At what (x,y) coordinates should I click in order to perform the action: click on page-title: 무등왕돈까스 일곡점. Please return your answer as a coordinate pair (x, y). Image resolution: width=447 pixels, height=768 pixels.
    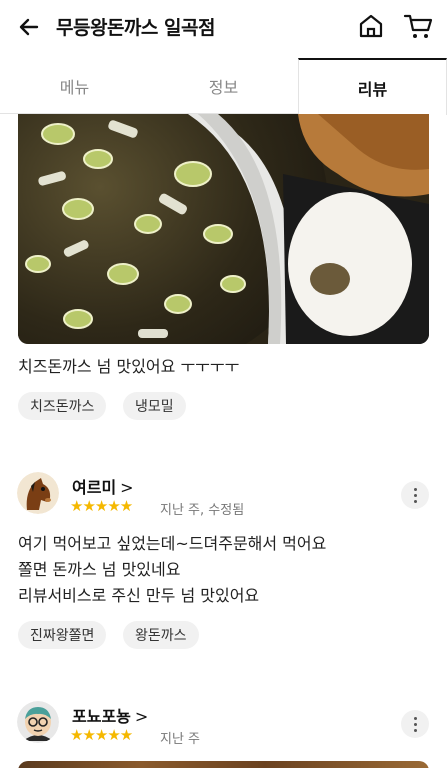
    Looking at the image, I should click on (135, 28).